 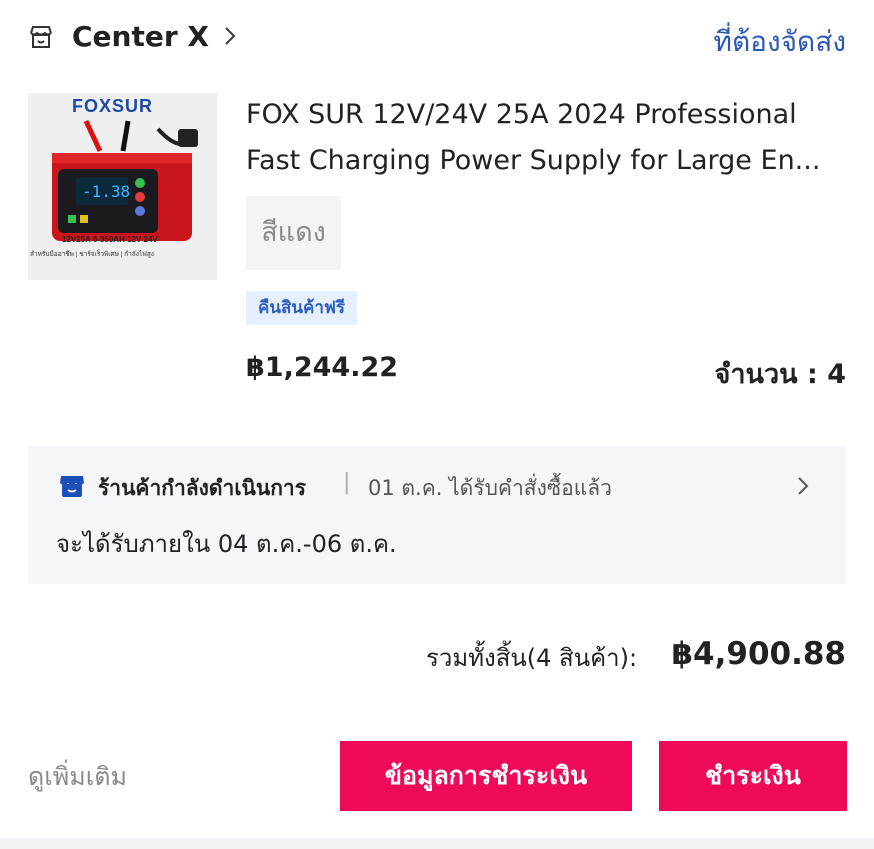 I want to click on product-quantity: จำนวน : 4, so click(x=780, y=374).